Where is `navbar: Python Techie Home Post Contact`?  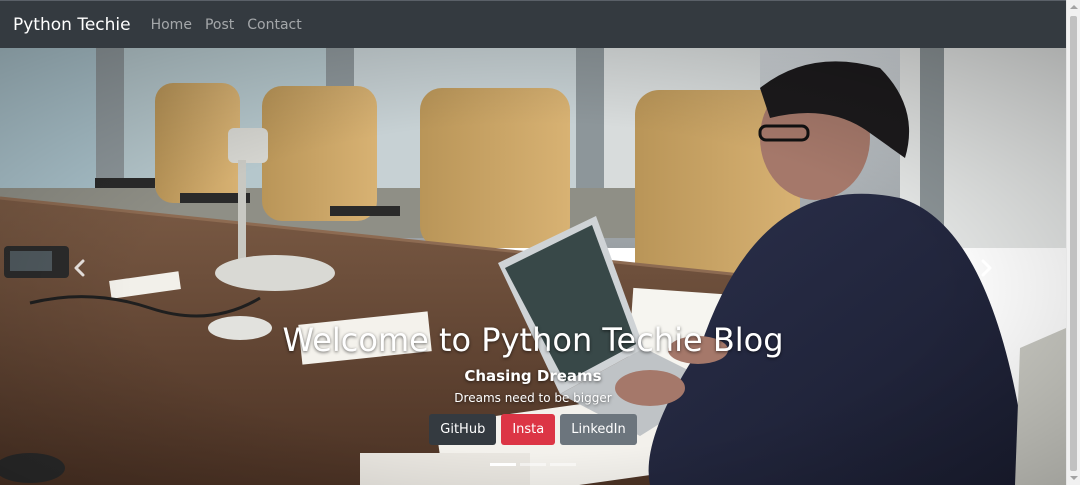
navbar: Python Techie Home Post Contact is located at coordinates (533, 24).